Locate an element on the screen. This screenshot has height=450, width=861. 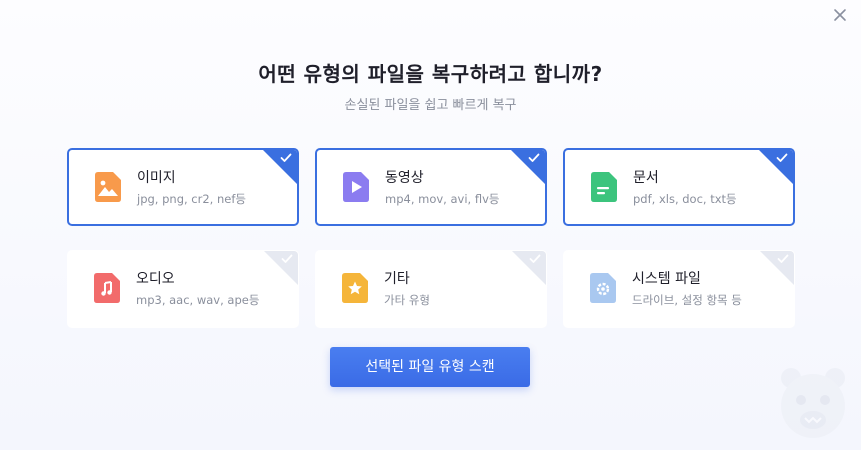
audio-icon is located at coordinates (107, 288).